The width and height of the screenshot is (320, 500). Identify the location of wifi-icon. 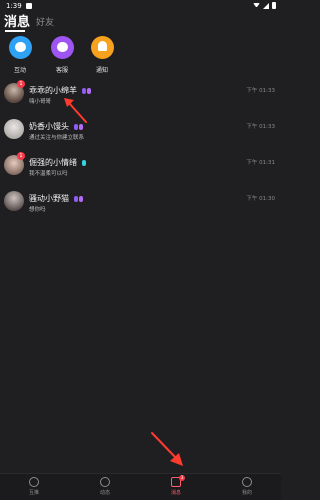
(256, 5).